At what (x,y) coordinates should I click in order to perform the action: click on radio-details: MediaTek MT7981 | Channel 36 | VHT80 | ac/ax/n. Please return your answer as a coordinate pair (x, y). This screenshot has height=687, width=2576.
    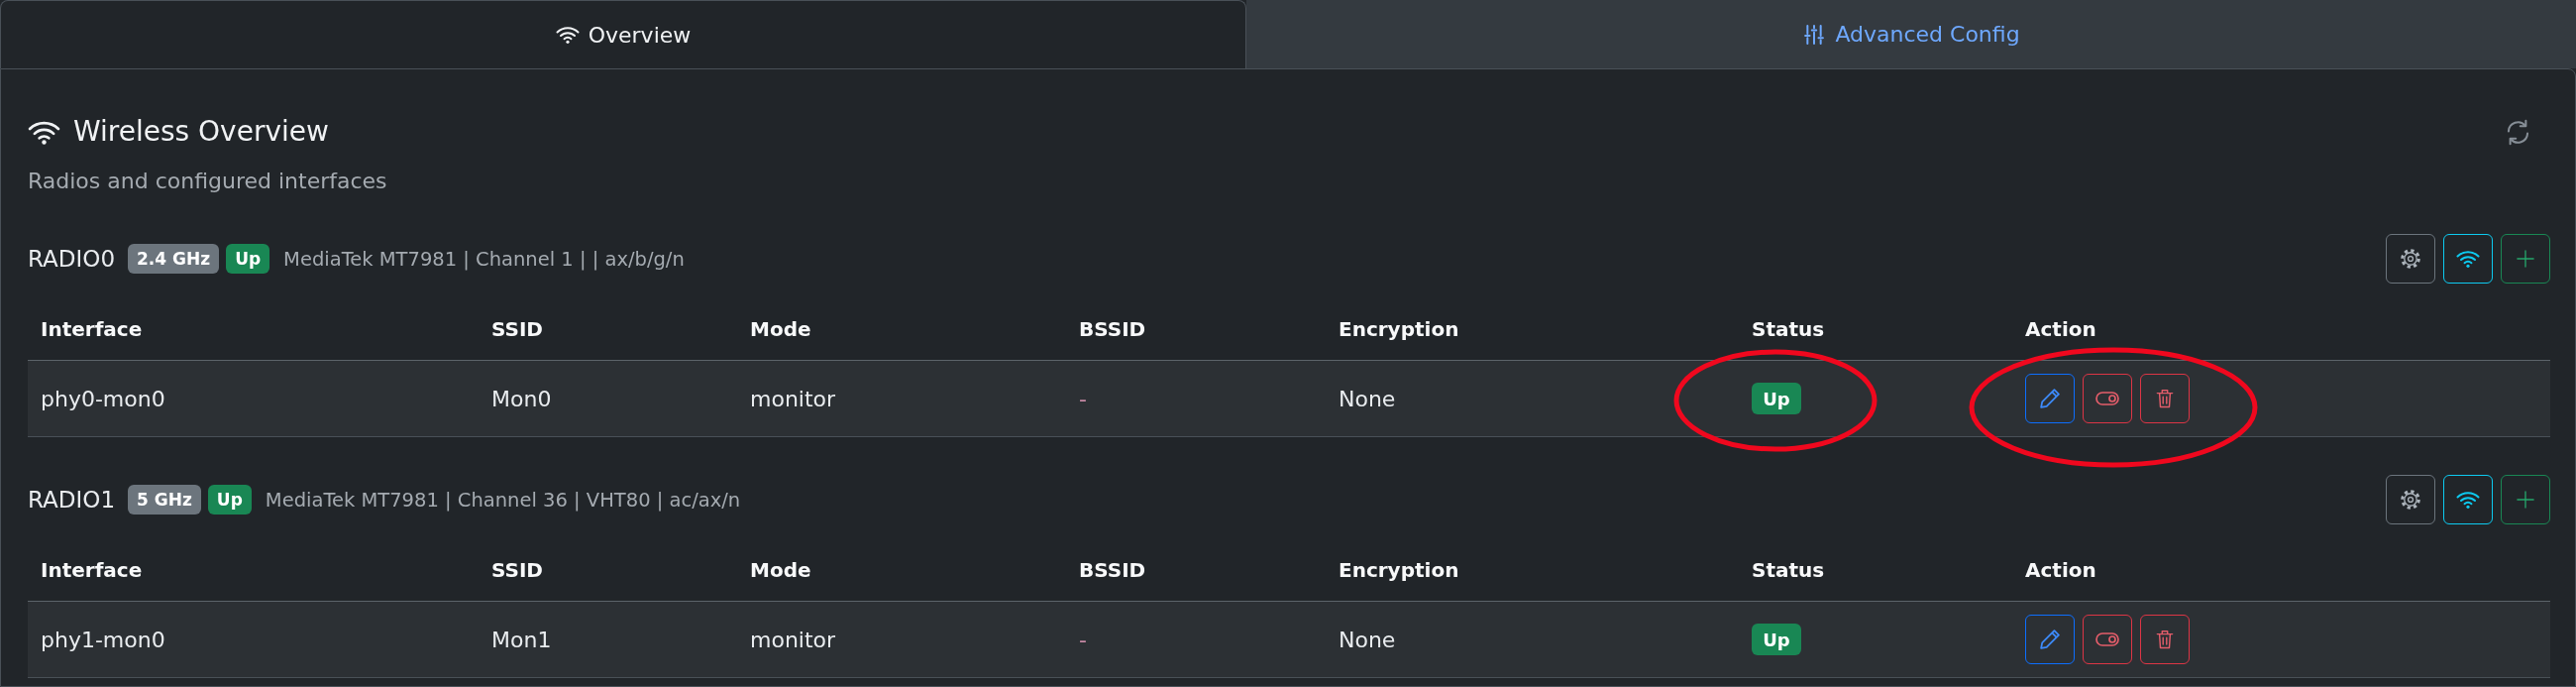
    Looking at the image, I should click on (503, 500).